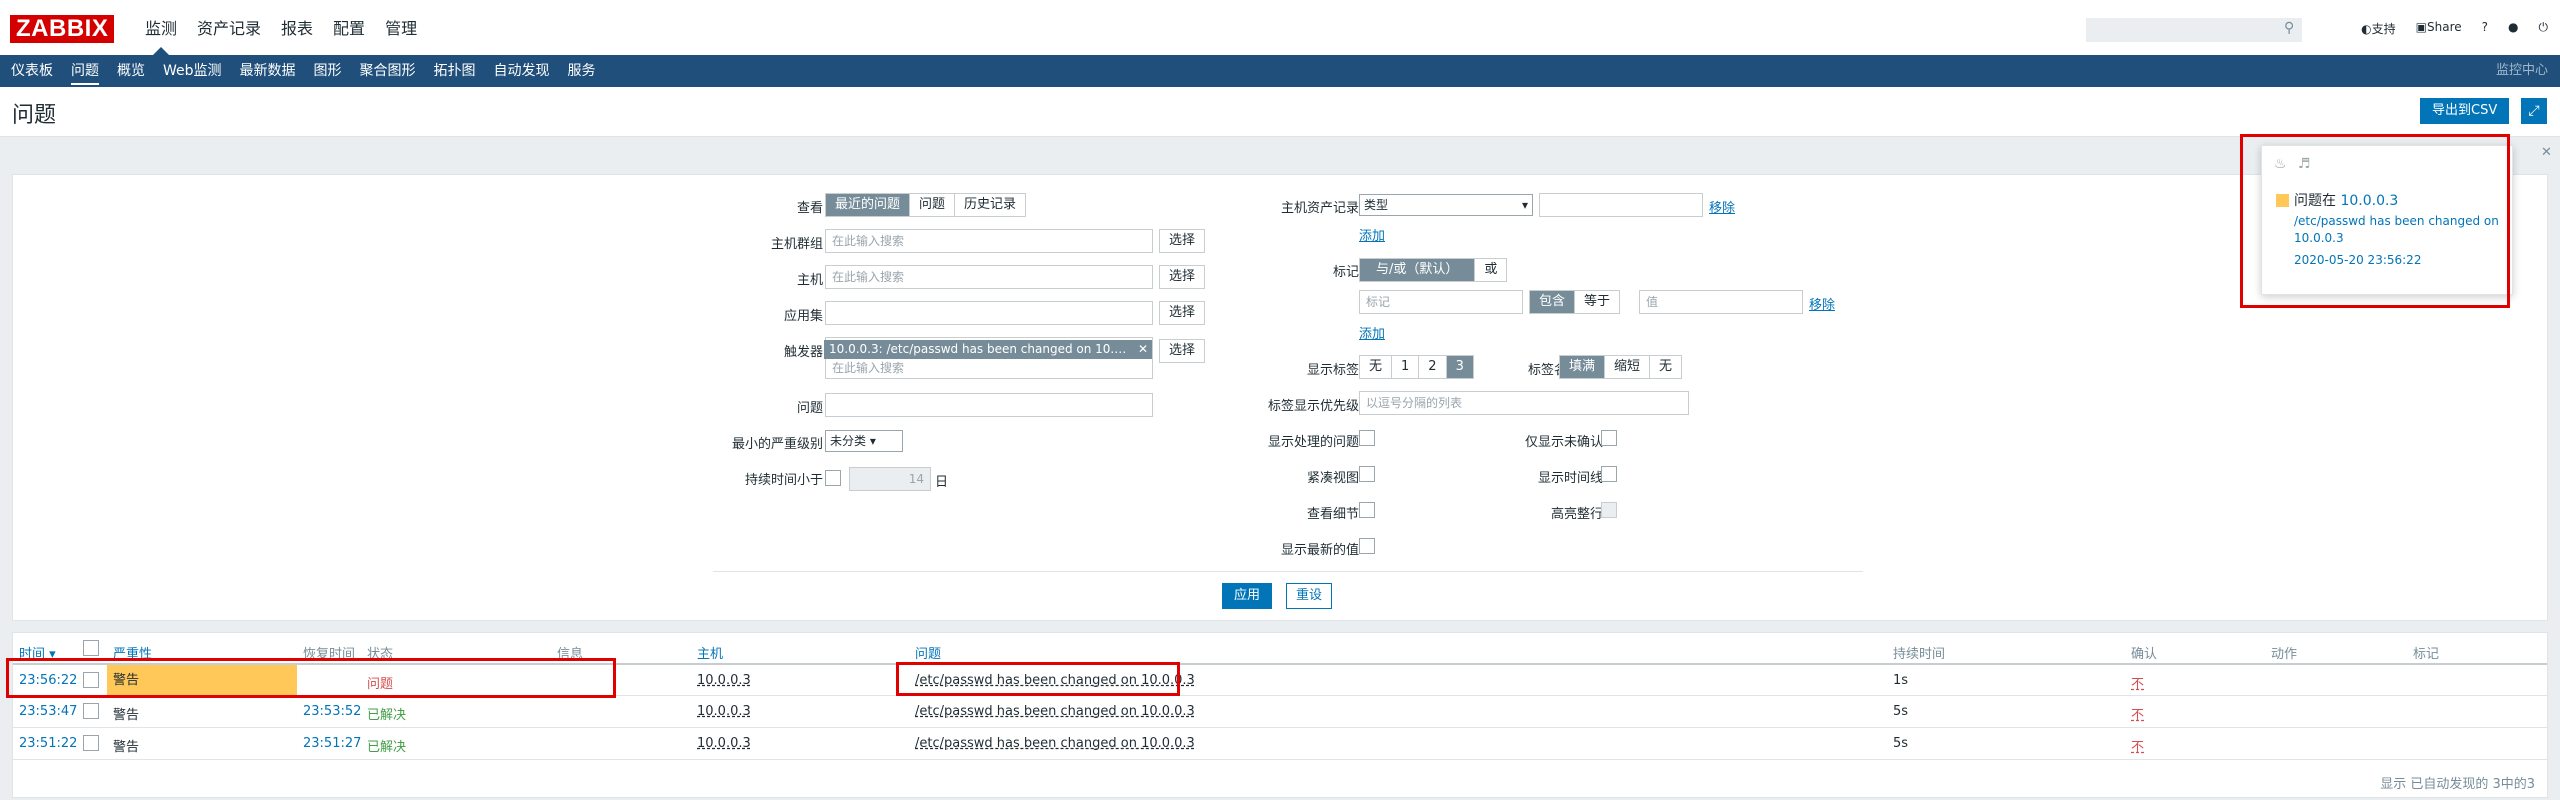 The width and height of the screenshot is (2560, 800). I want to click on subnav-problems: 问题, so click(85, 71).